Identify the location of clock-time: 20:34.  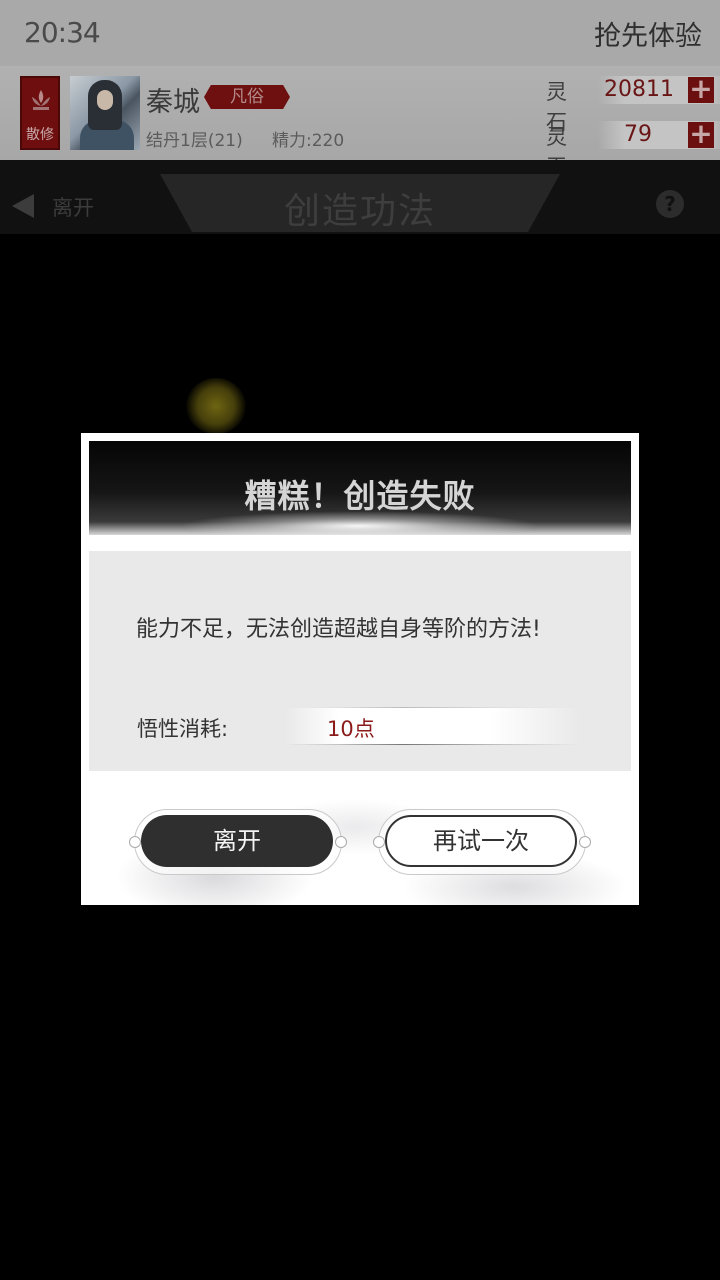
(62, 32).